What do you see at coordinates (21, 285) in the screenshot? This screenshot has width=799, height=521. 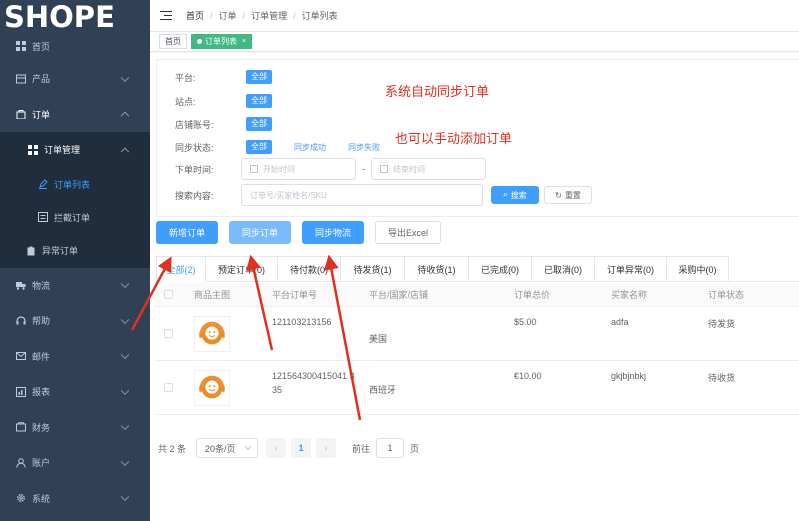 I see `truck-icon` at bounding box center [21, 285].